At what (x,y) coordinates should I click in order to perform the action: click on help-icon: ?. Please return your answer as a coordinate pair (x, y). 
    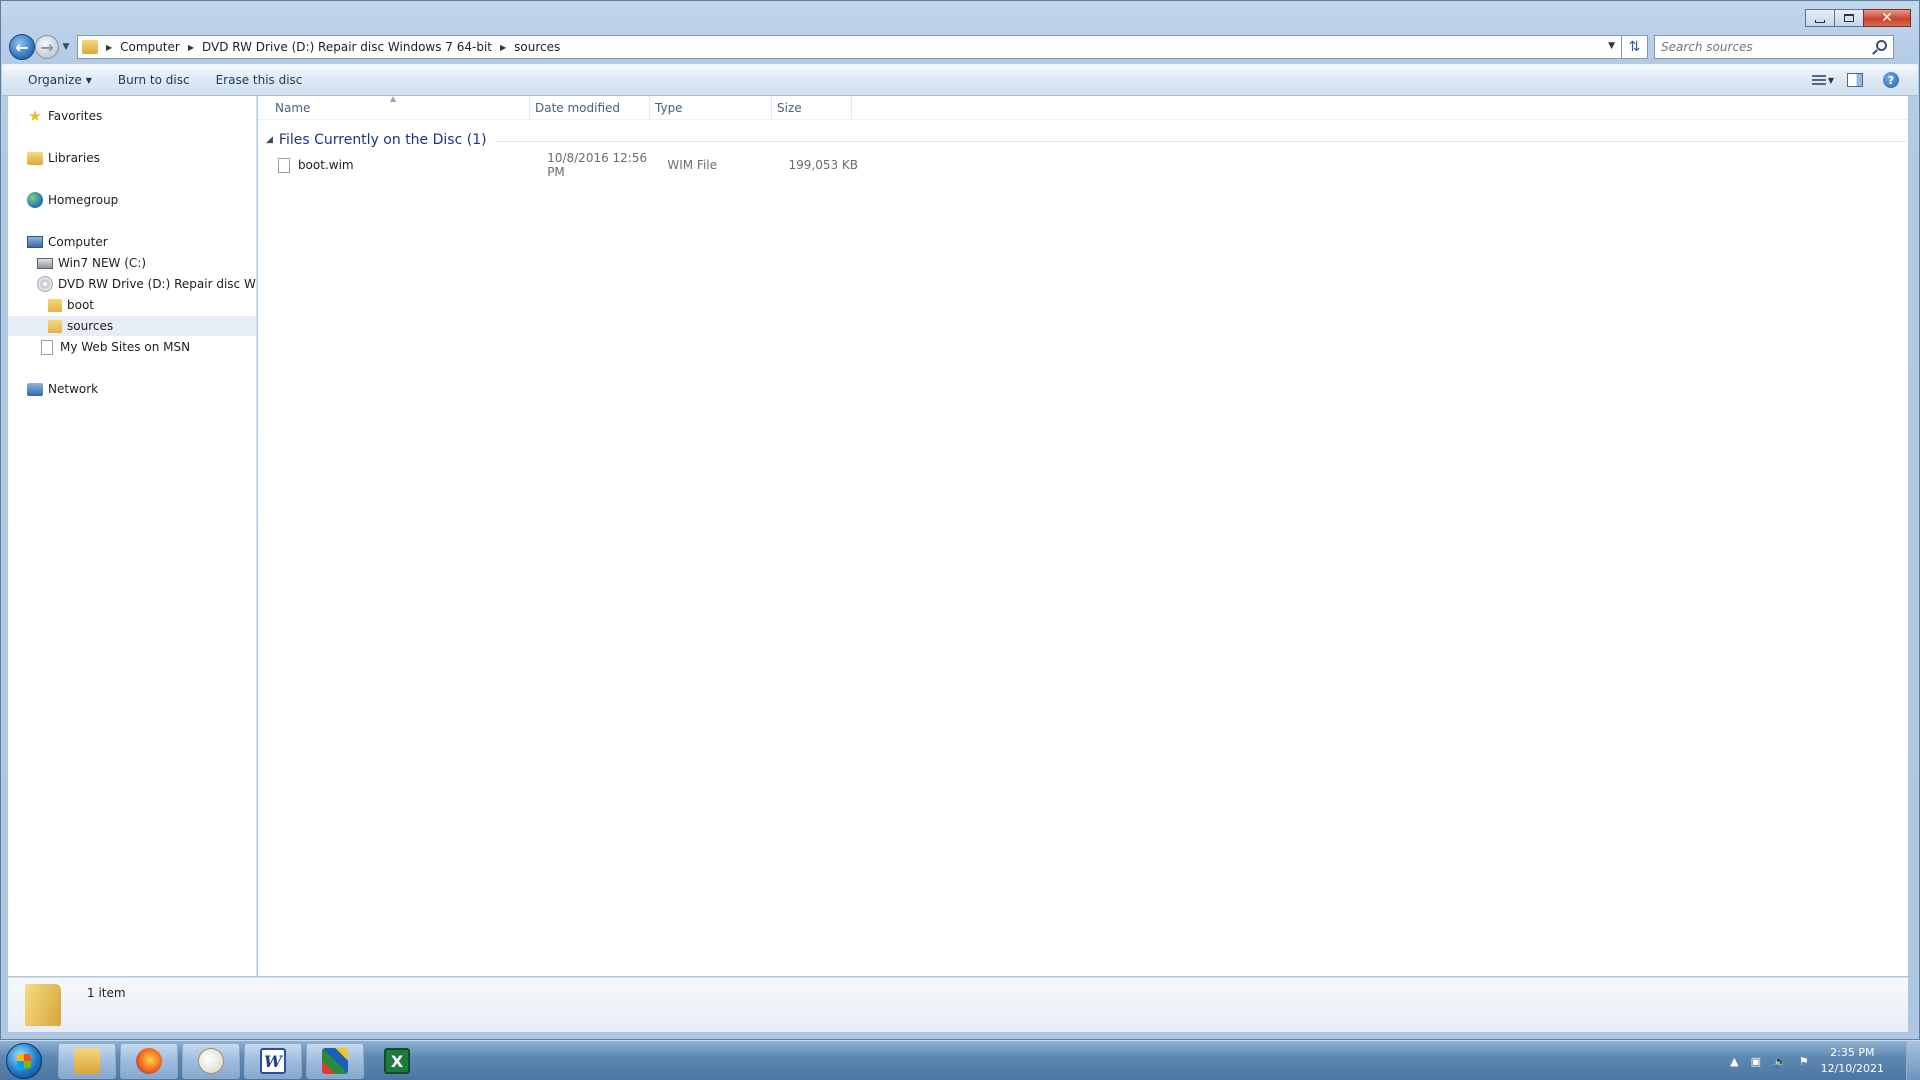
    Looking at the image, I should click on (1891, 80).